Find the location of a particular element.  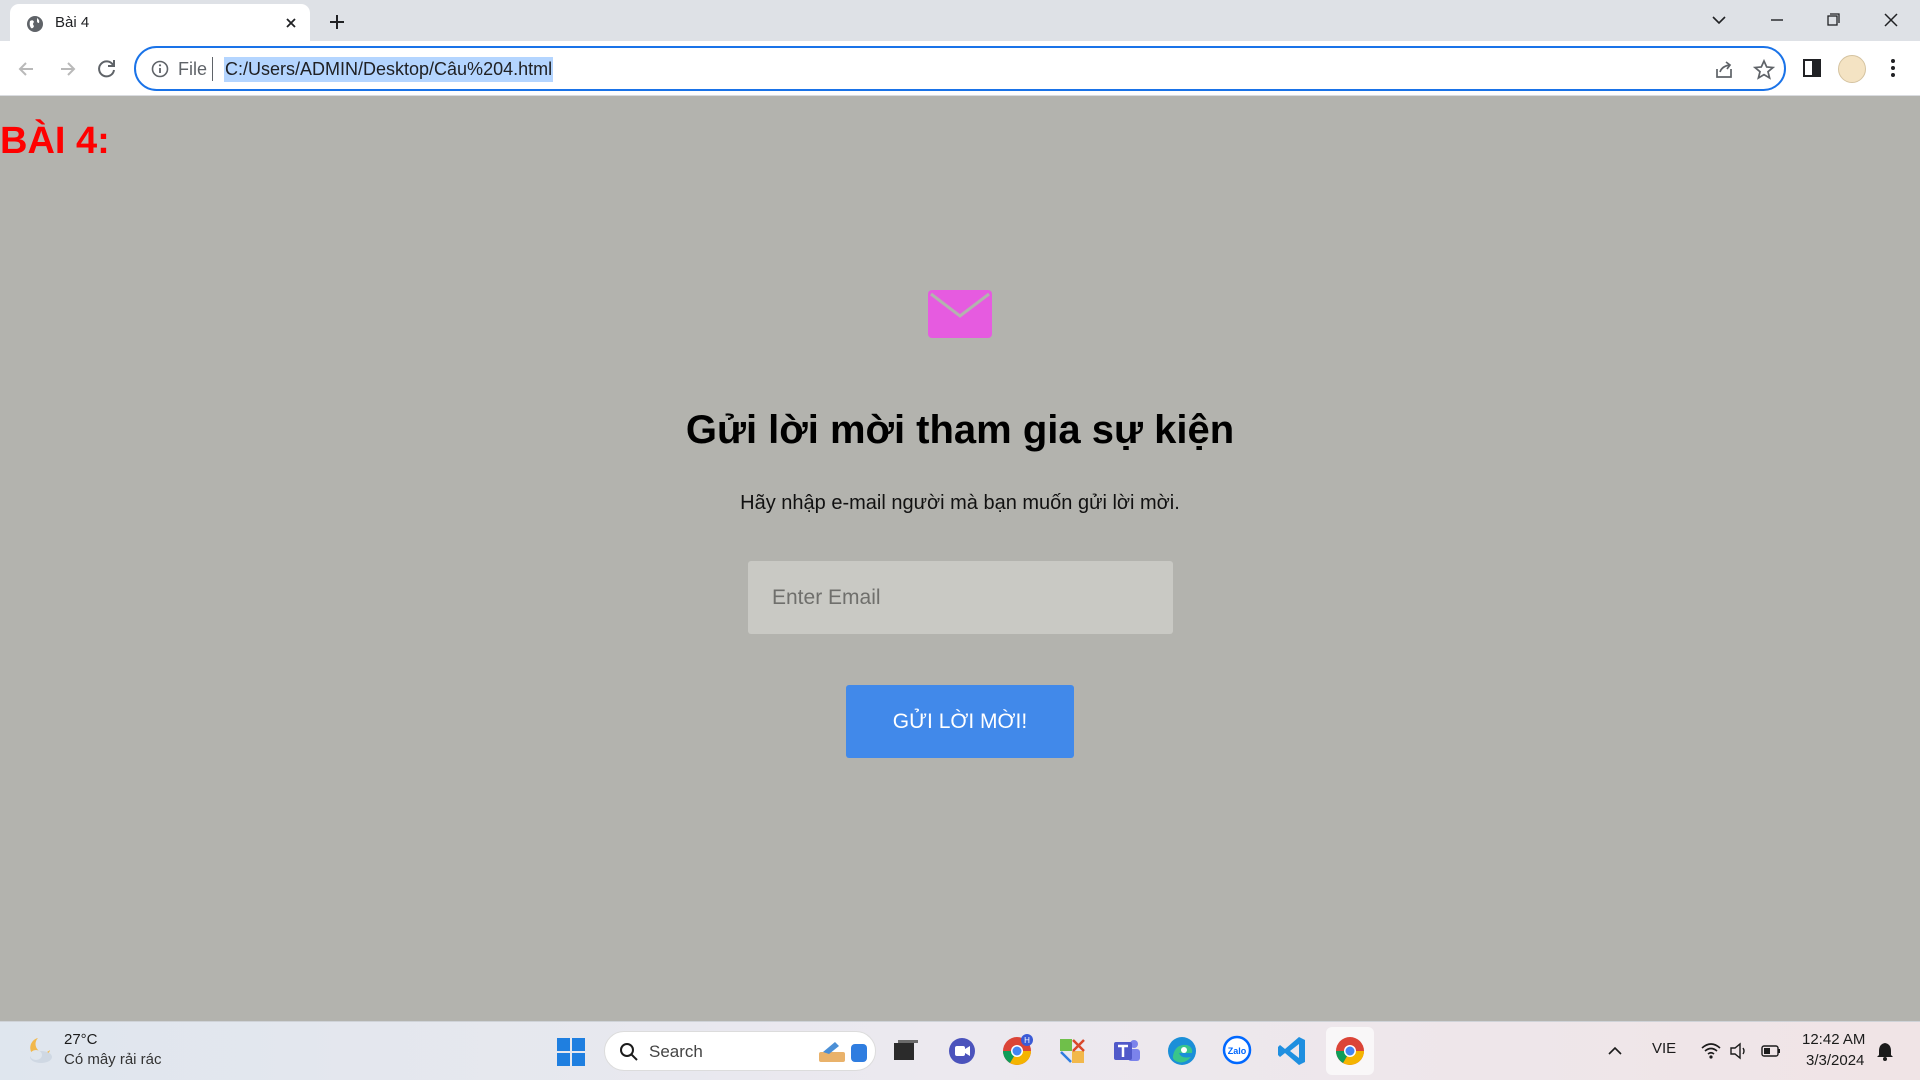

taskbar-search: Search is located at coordinates (740, 1051).